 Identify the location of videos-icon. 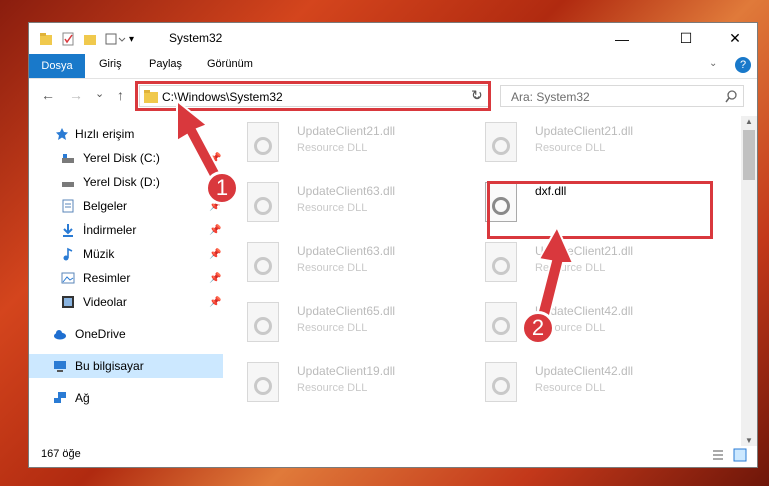
(68, 302).